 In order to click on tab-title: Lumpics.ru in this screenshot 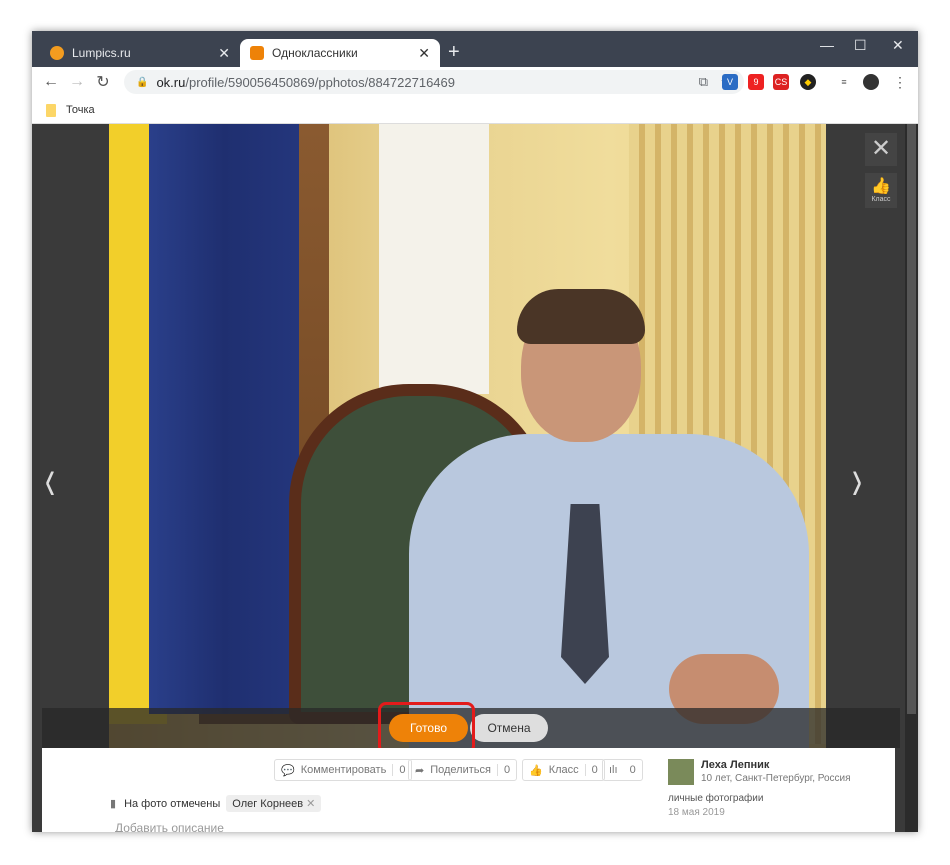, I will do `click(101, 53)`.